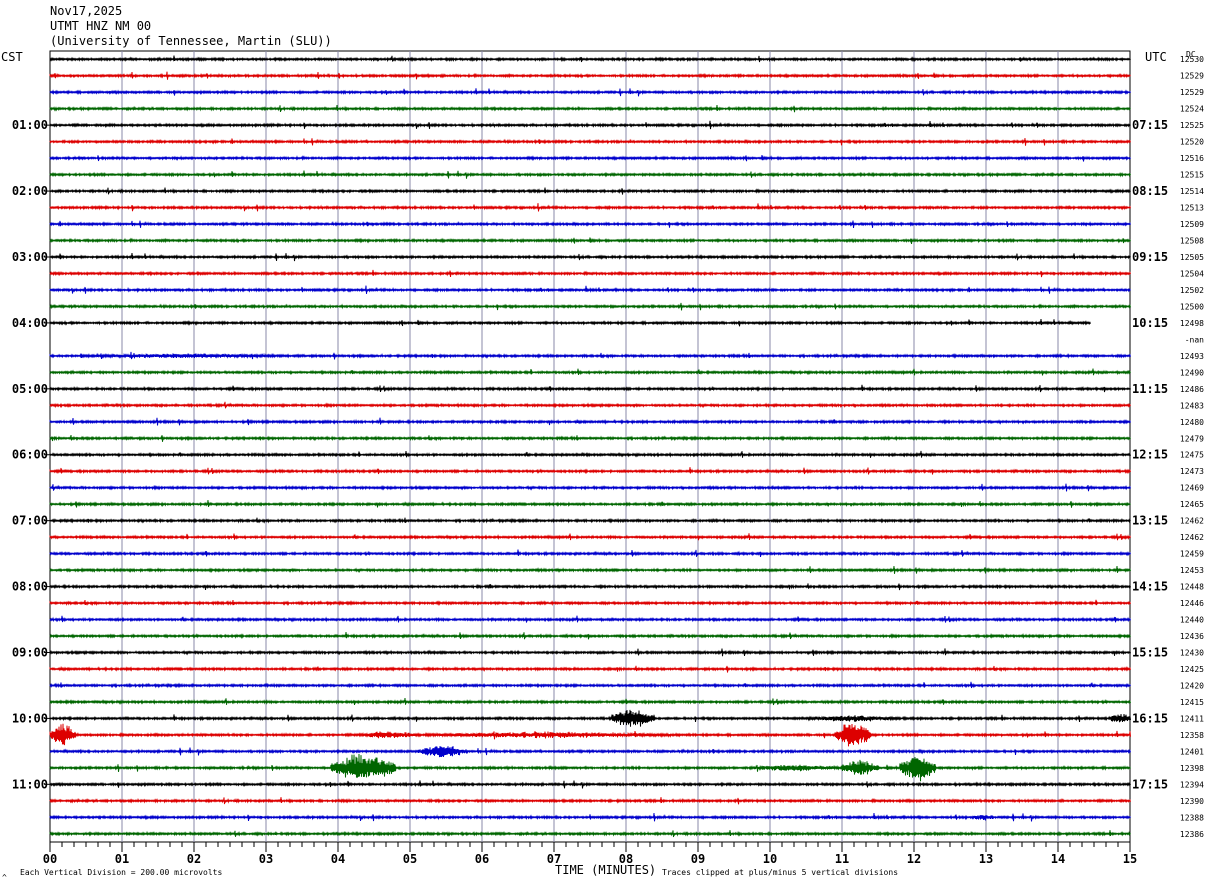  Describe the element at coordinates (1194, 339) in the screenshot. I see `dc-value-label: -nan` at that location.